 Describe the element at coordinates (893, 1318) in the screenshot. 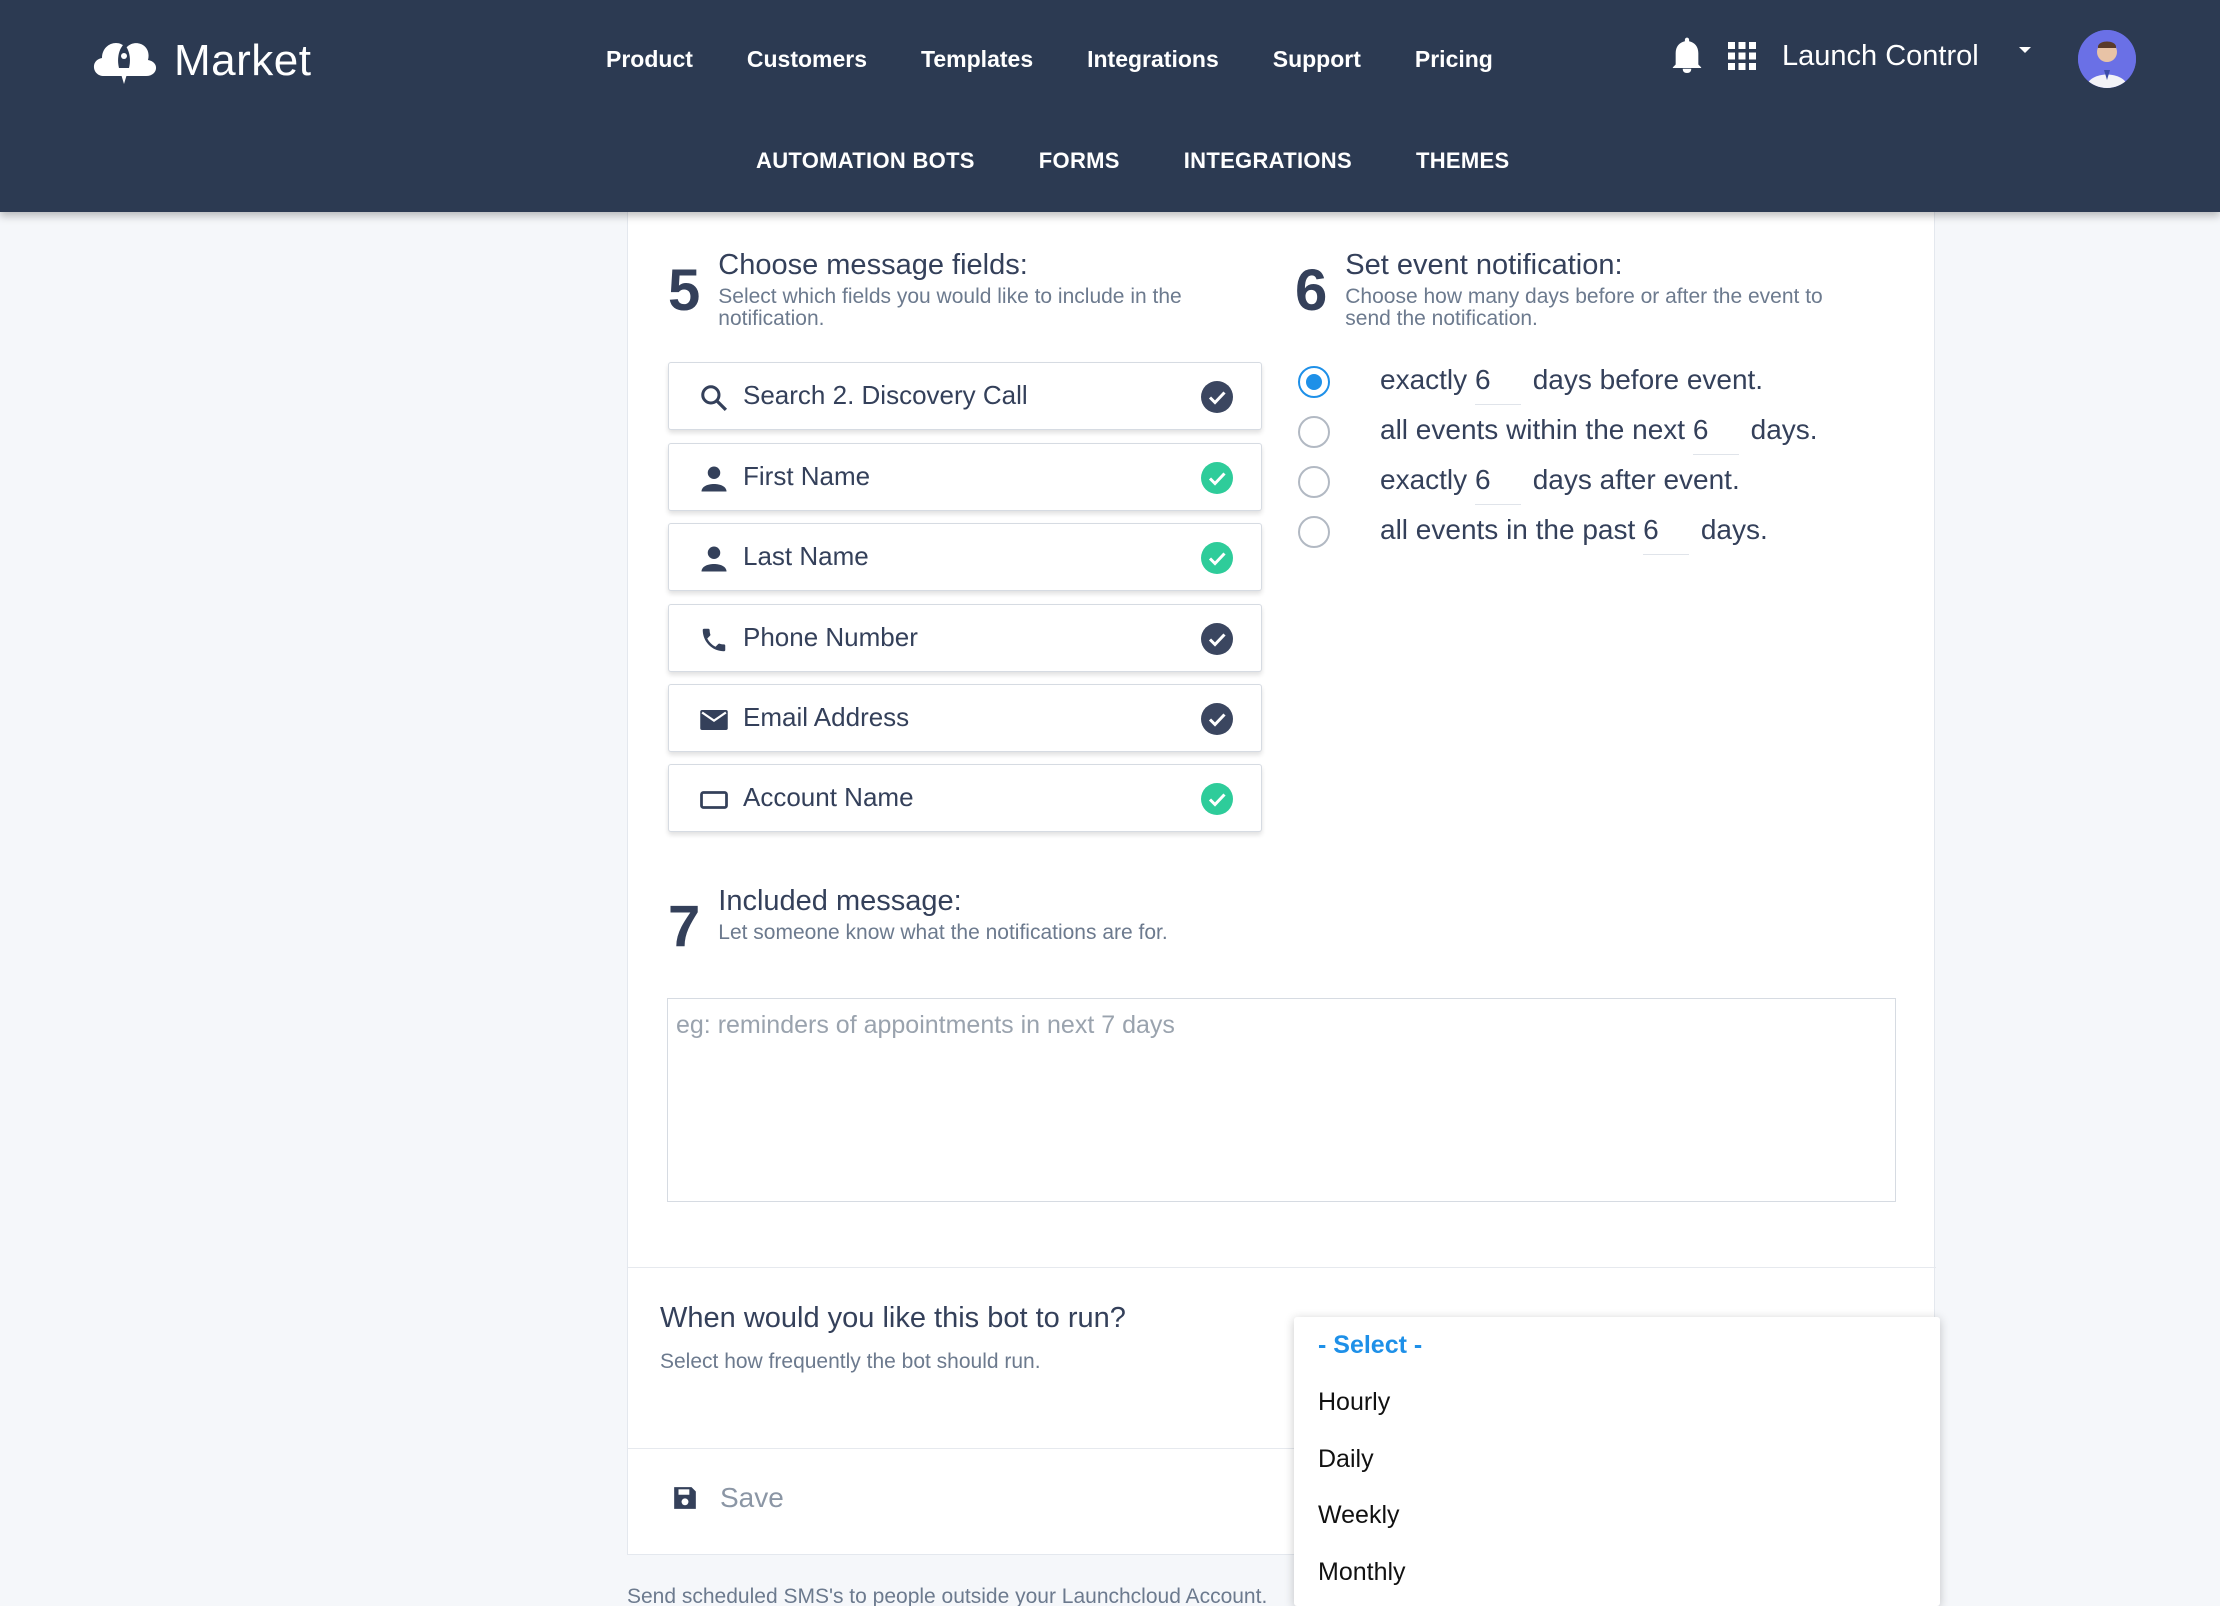

I see `run-frequency-title: When would you like this bot to run?` at that location.